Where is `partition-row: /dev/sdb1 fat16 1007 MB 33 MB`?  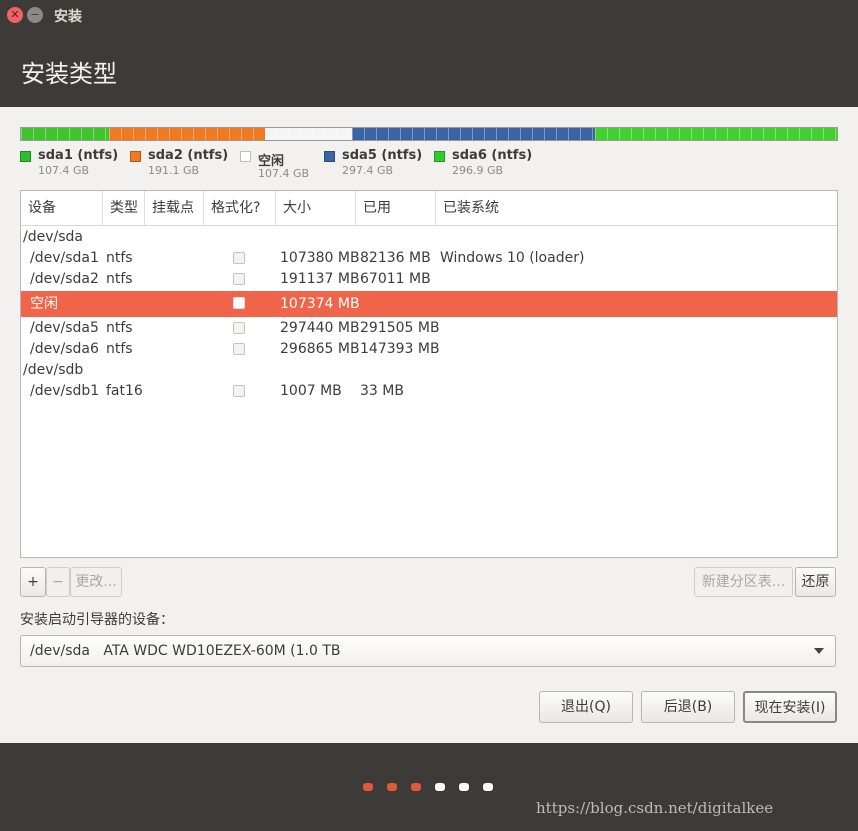 partition-row: /dev/sdb1 fat16 1007 MB 33 MB is located at coordinates (429, 391).